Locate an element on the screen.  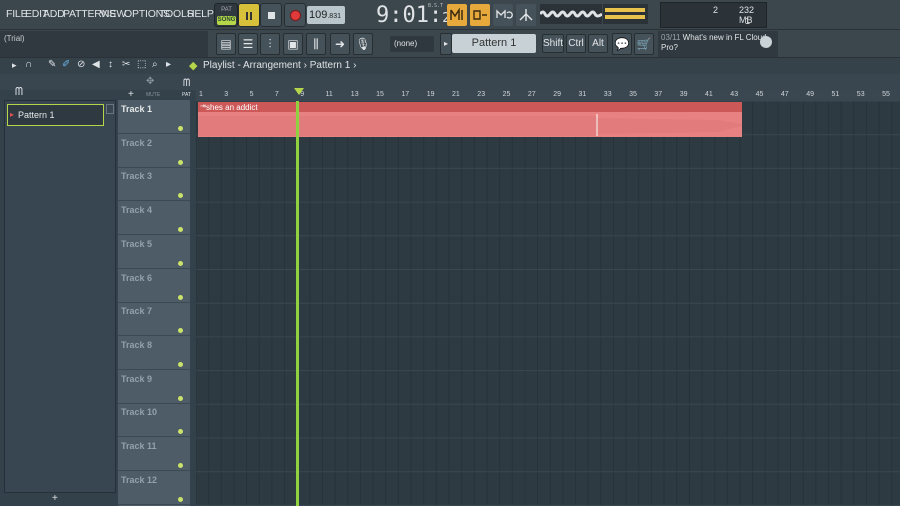
menu-help: HELP is located at coordinates (200, 14).